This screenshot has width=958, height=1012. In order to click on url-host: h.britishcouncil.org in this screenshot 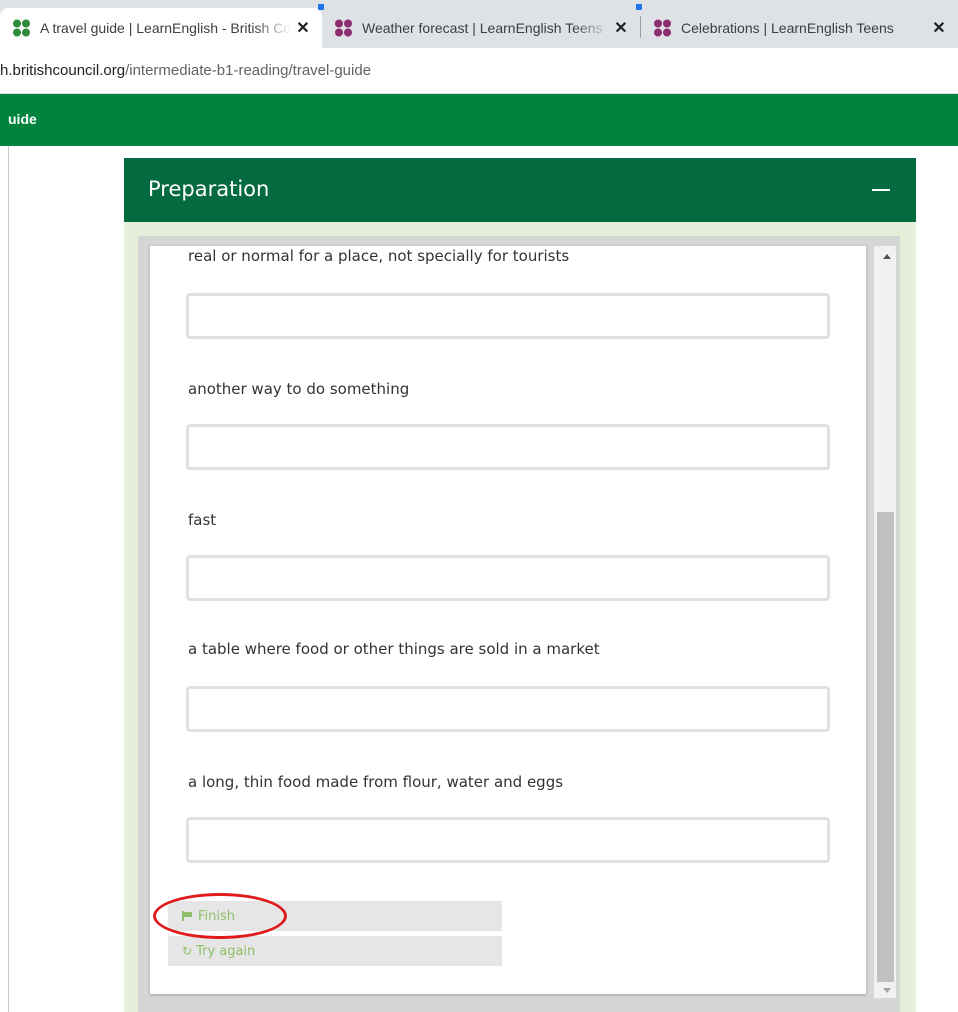, I will do `click(63, 70)`.